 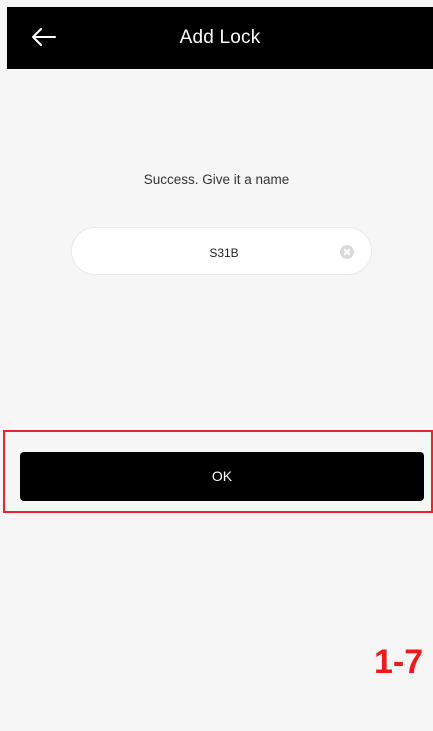 I want to click on success-message: Success. Give it a name, so click(x=216, y=179).